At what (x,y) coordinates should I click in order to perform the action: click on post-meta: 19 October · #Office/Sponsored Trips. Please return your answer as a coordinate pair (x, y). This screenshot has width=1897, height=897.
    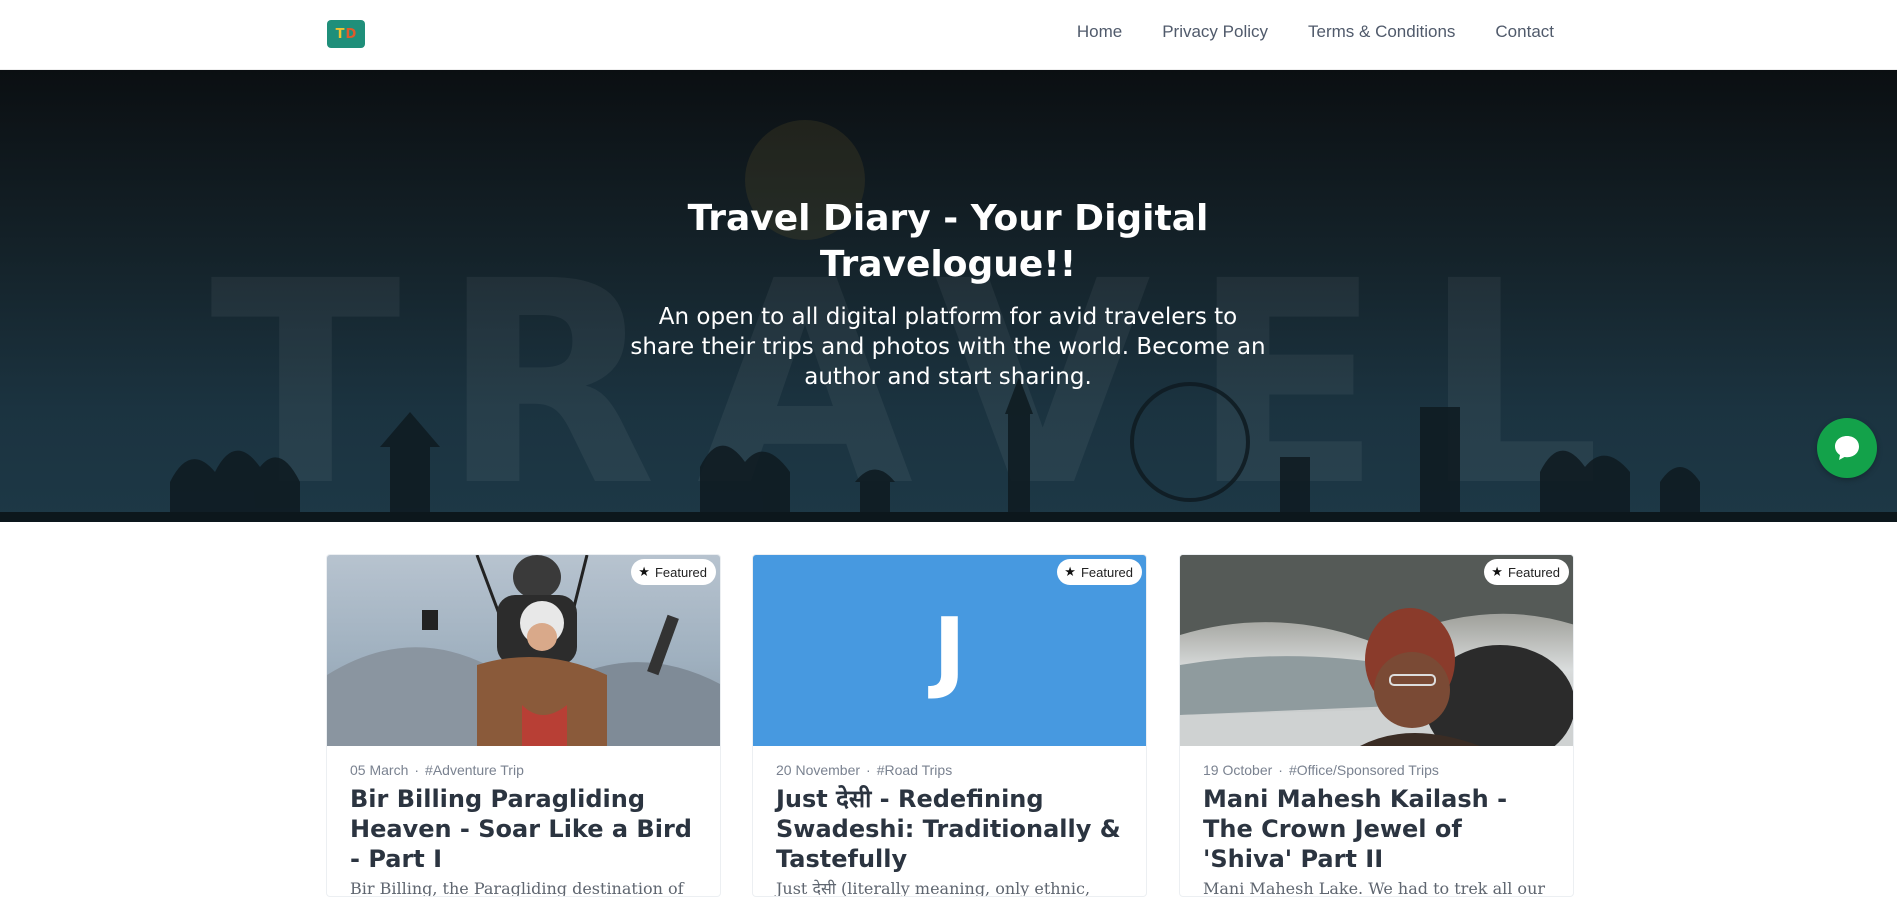
    Looking at the image, I should click on (1376, 770).